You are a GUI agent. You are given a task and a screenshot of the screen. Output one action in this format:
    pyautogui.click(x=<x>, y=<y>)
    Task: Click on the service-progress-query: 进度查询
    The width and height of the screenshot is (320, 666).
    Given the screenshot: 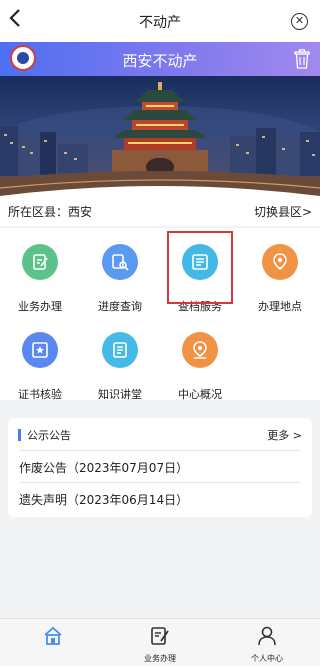 What is the action you would take?
    pyautogui.click(x=120, y=279)
    